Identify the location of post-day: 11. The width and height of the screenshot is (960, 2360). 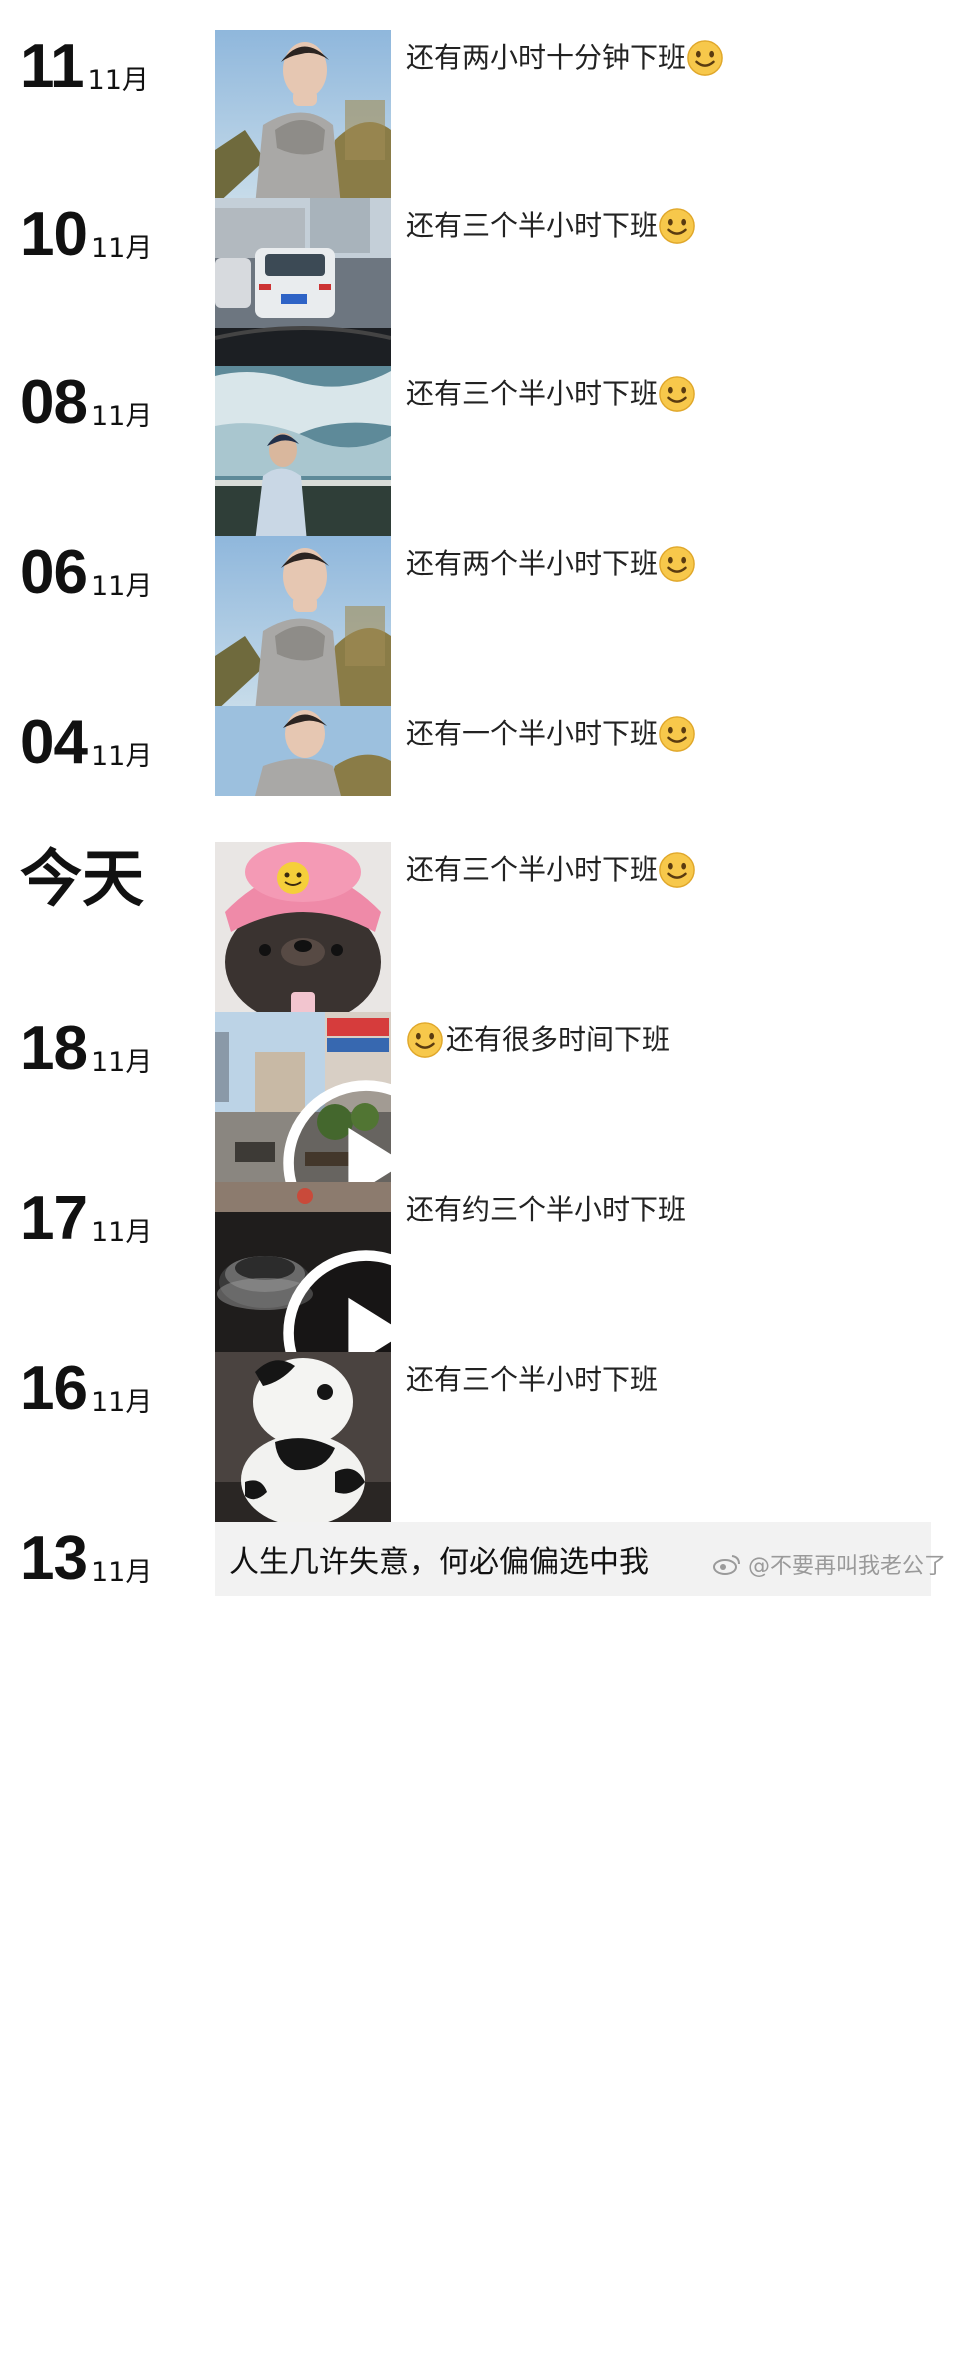
(52, 66).